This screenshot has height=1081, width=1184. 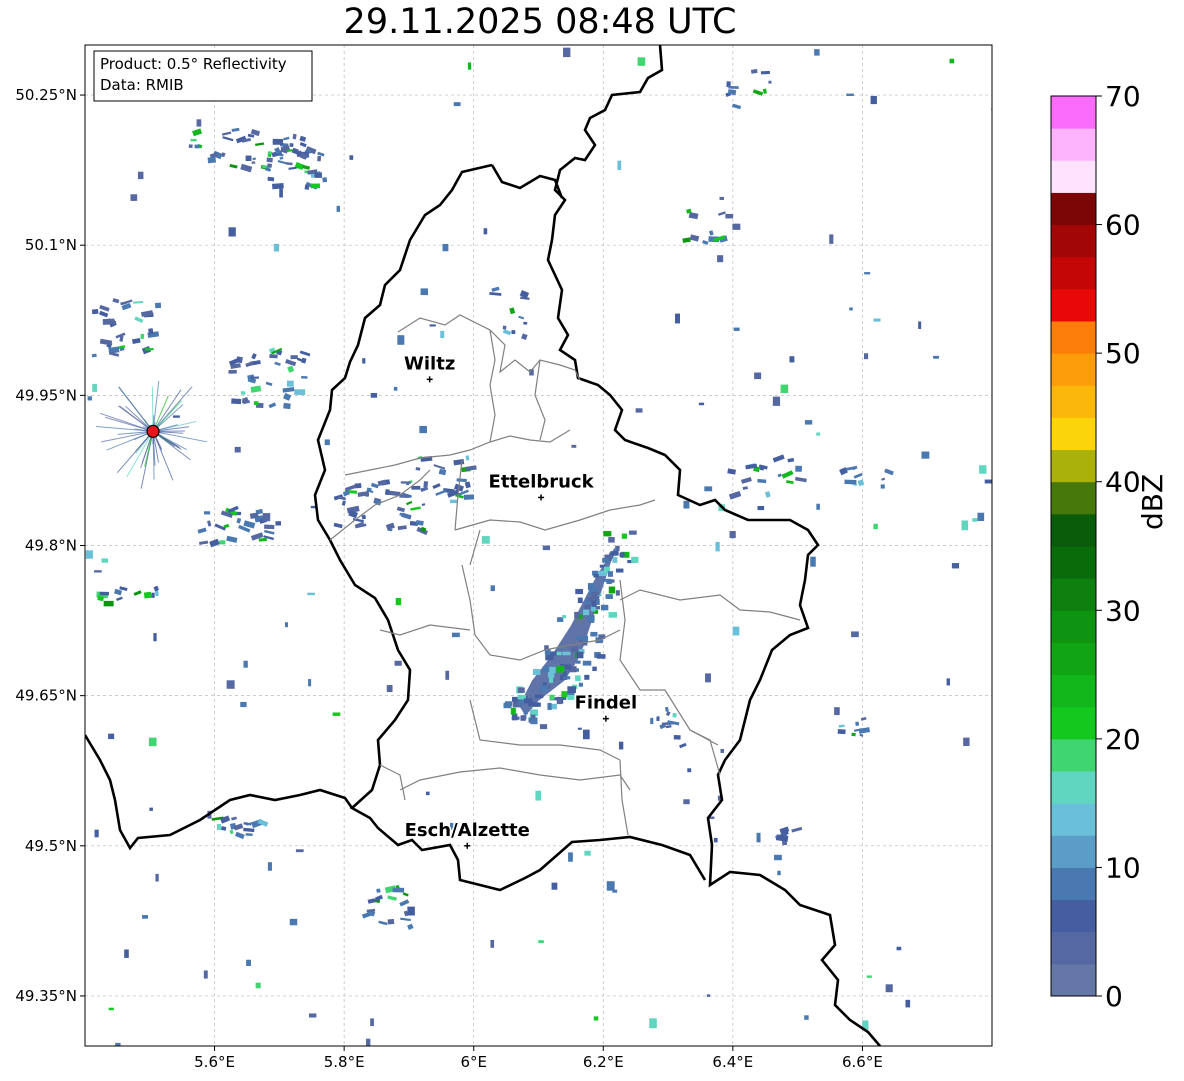 What do you see at coordinates (527, 181) in the screenshot?
I see `country-border-top` at bounding box center [527, 181].